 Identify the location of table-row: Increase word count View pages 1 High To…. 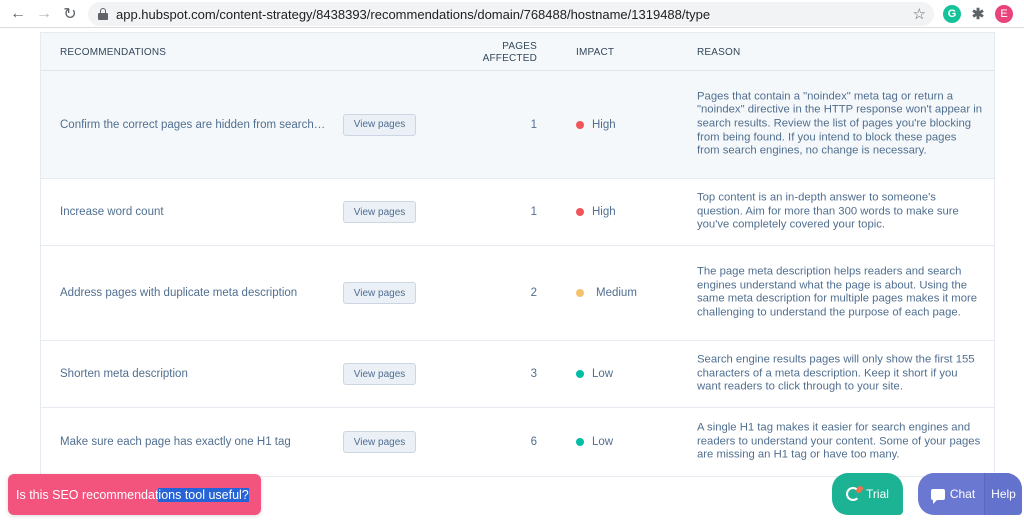
(517, 212).